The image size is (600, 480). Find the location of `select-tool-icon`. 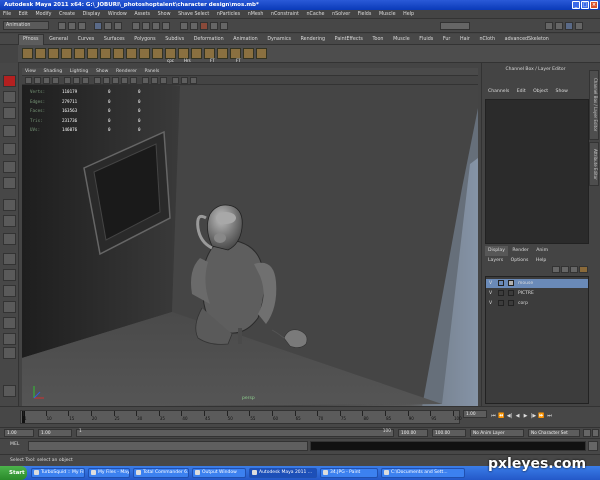

select-tool-icon is located at coordinates (9, 81).